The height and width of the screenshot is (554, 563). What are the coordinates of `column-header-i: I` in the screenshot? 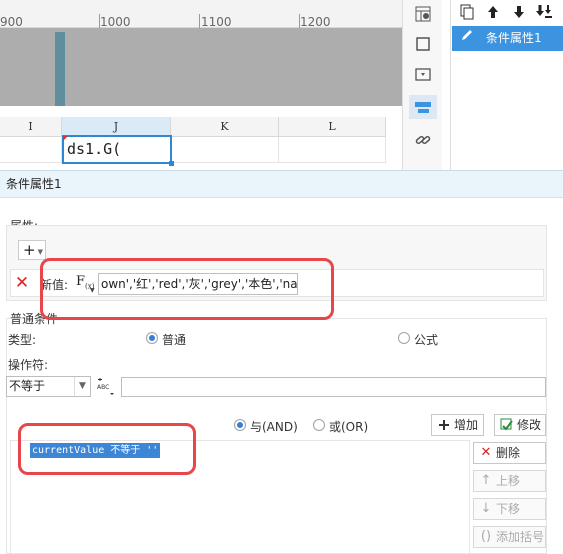 It's located at (31, 127).